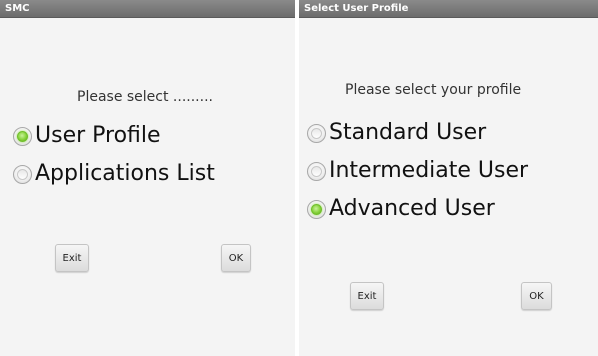  Describe the element at coordinates (433, 90) in the screenshot. I see `prompt-text: Please select your profile` at that location.